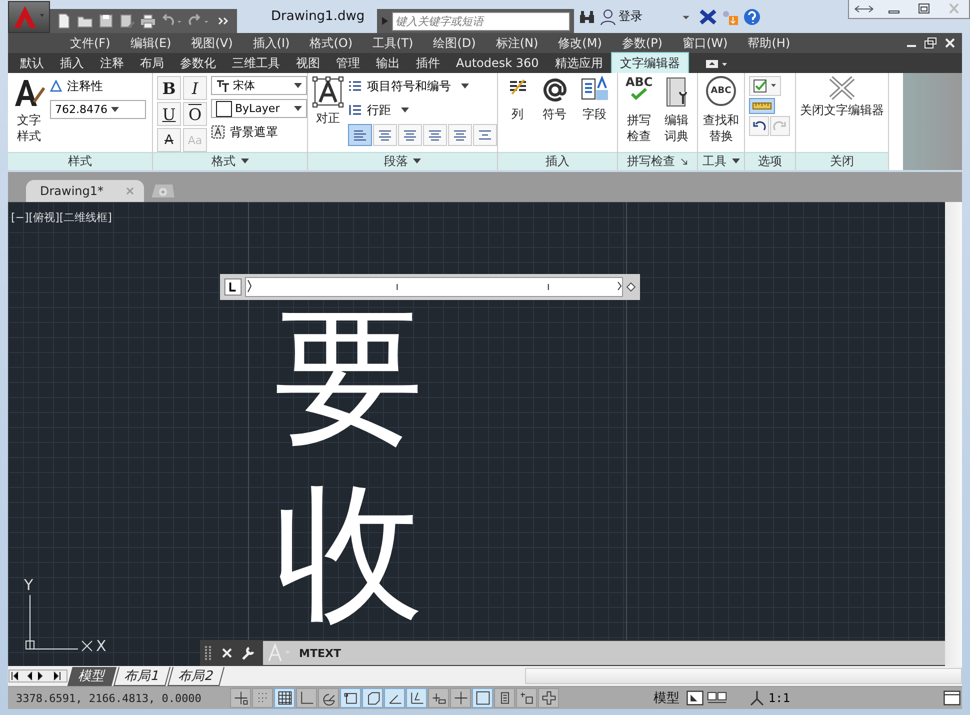 This screenshot has height=715, width=970. Describe the element at coordinates (284, 698) in the screenshot. I see `grid-toggle` at that location.